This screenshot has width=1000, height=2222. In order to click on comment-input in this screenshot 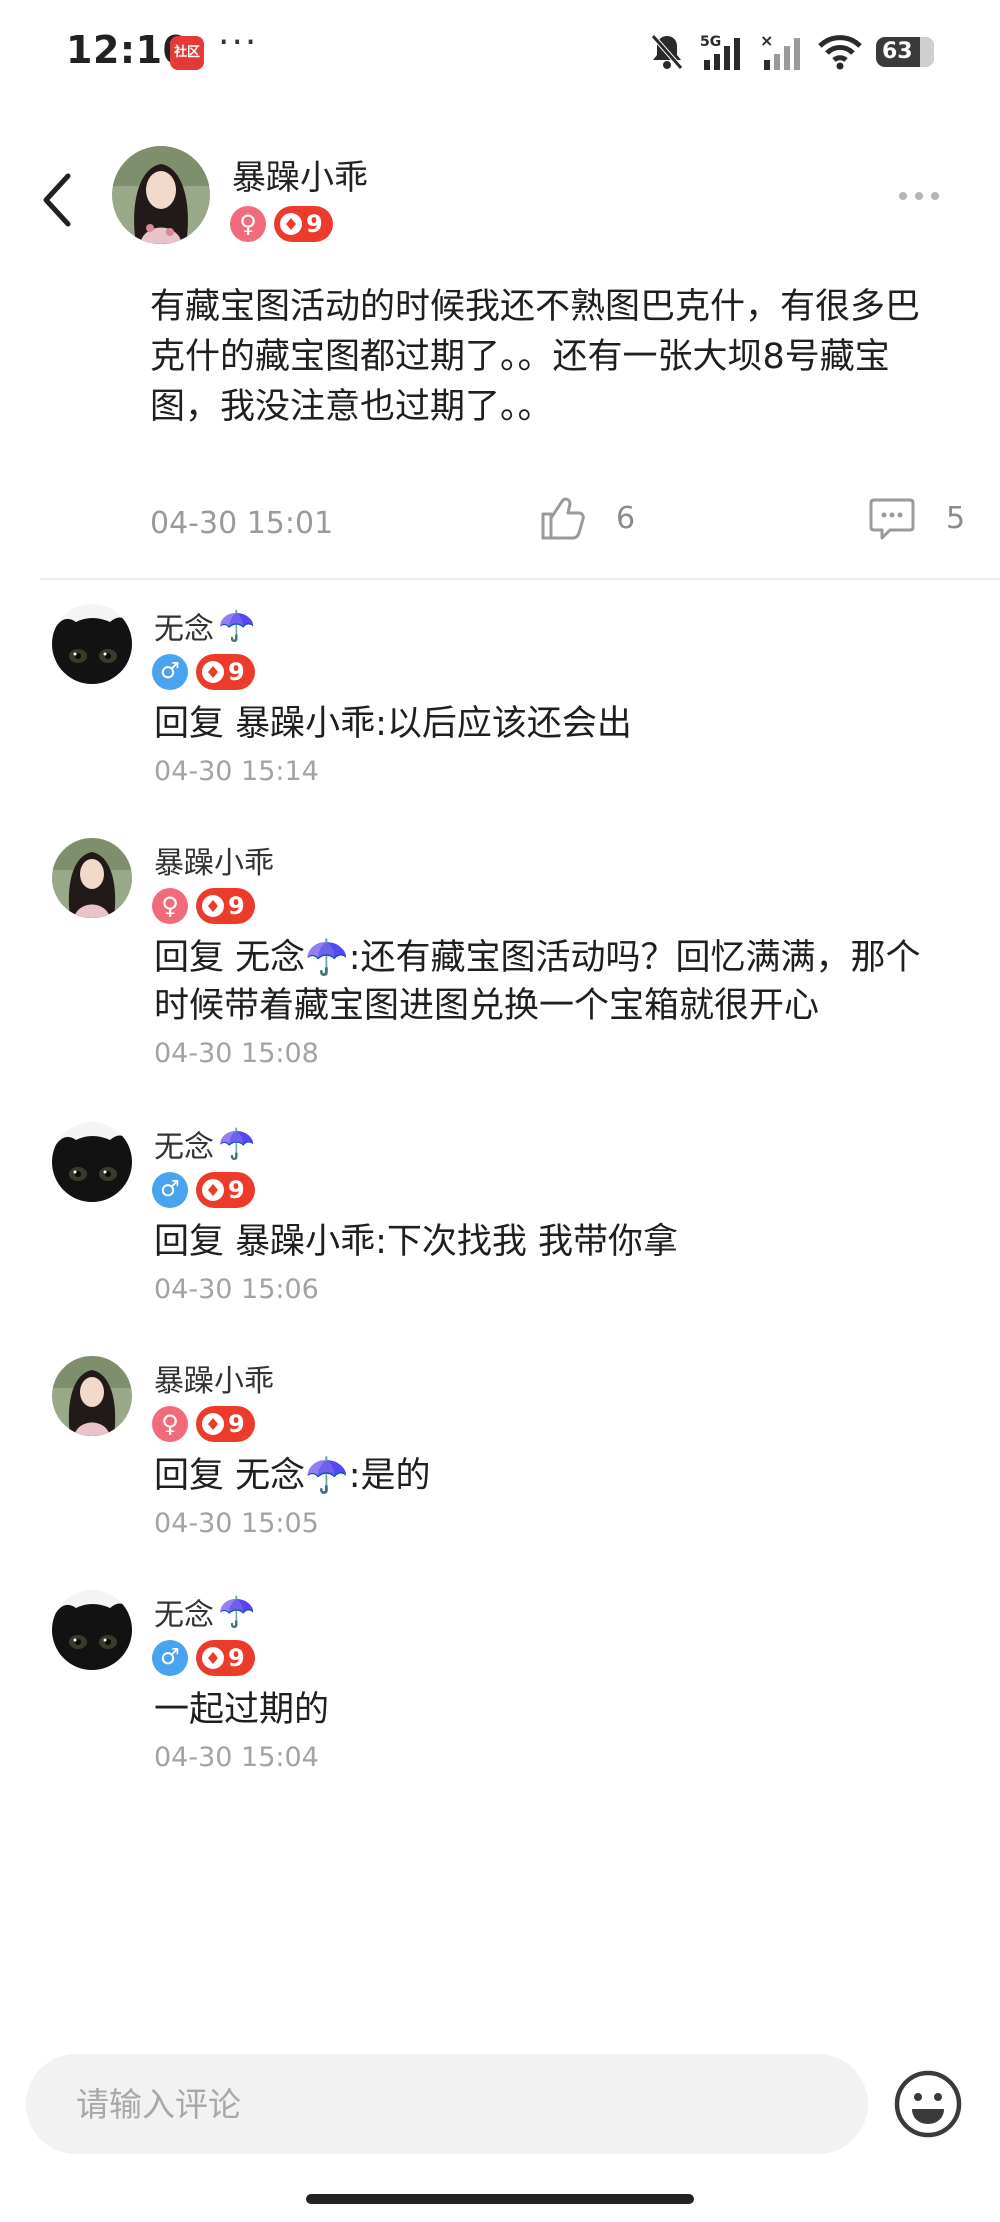, I will do `click(447, 2104)`.